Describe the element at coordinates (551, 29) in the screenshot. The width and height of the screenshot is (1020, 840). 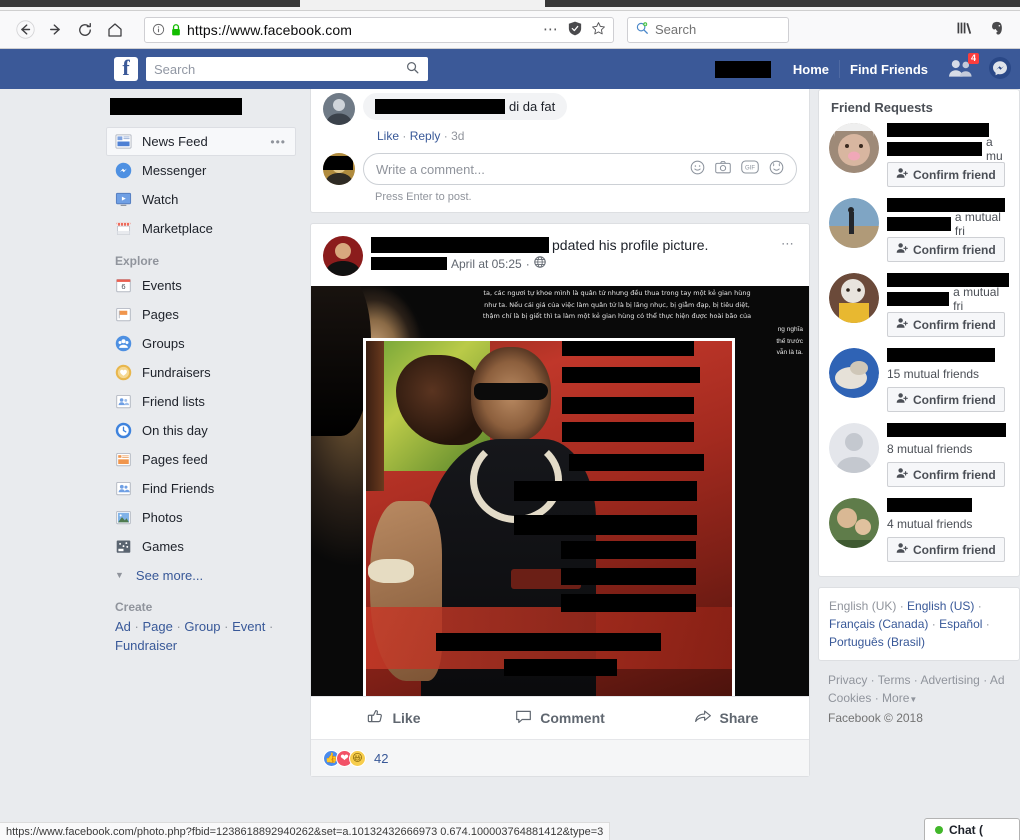
I see `page-actions-ellipsis-icon: ⋯` at that location.